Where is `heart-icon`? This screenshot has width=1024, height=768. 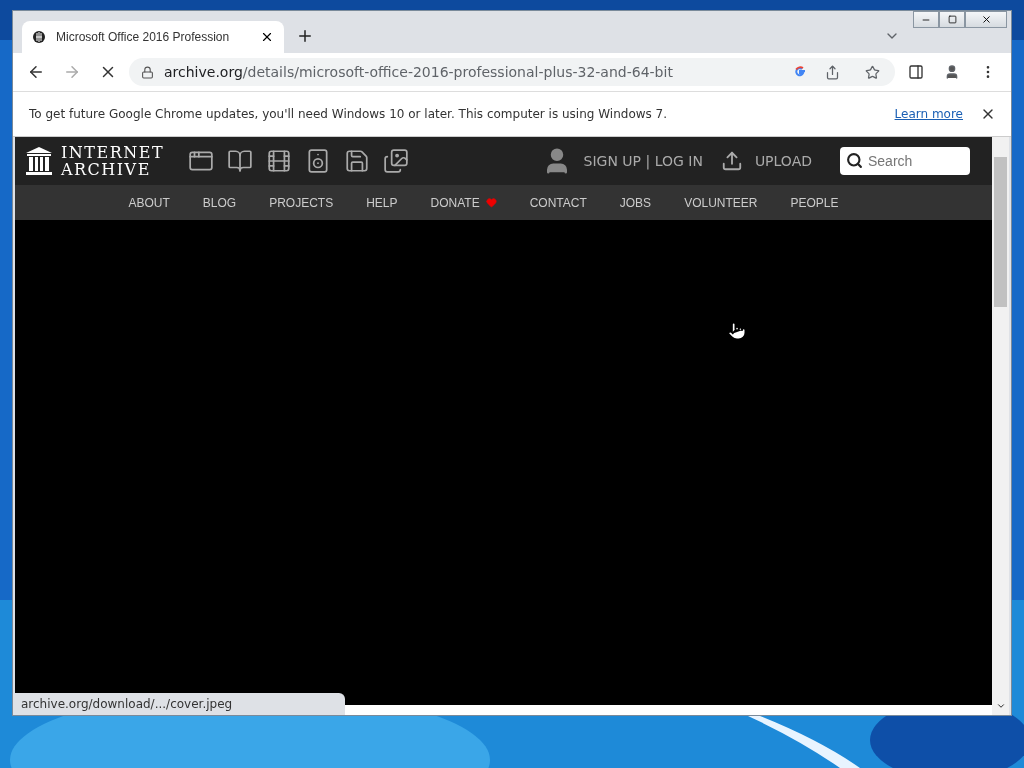 heart-icon is located at coordinates (491, 202).